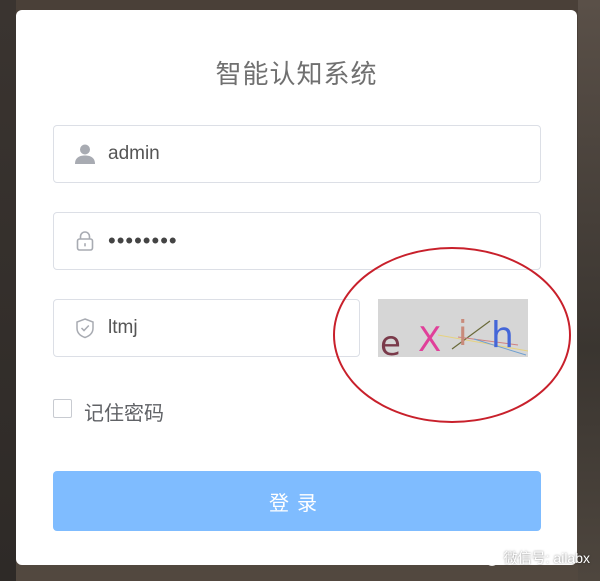 The image size is (600, 581). I want to click on password-field: ••••••••, so click(297, 241).